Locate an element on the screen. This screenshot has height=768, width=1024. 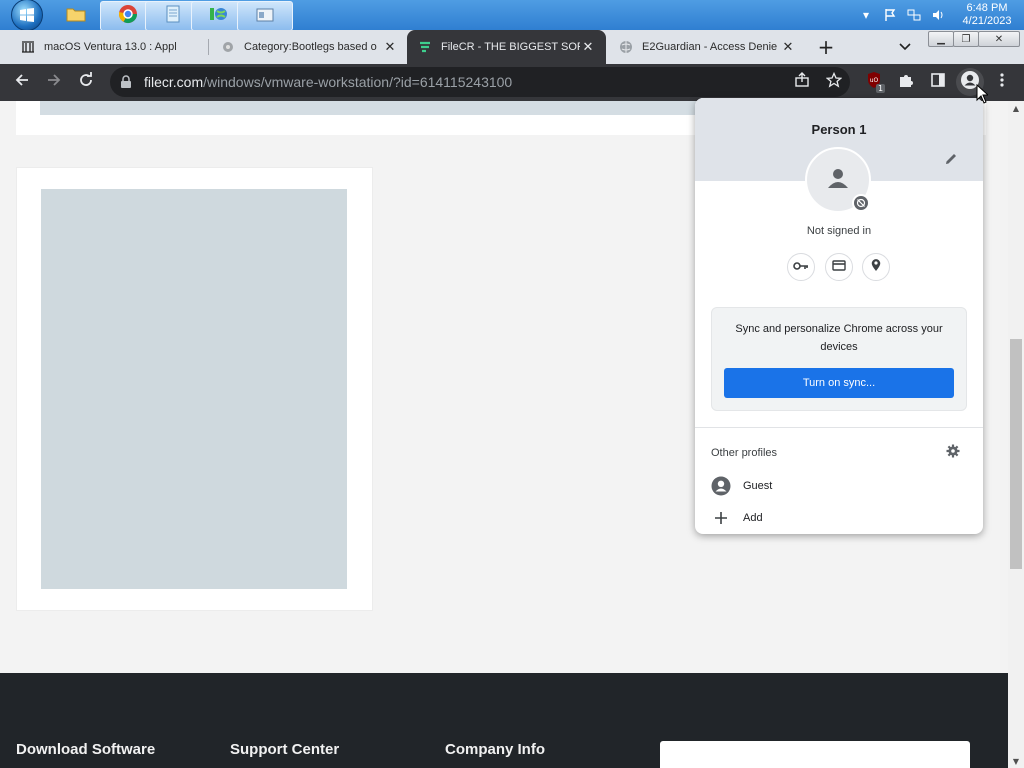
scrollbar-thumb is located at coordinates (1016, 454).